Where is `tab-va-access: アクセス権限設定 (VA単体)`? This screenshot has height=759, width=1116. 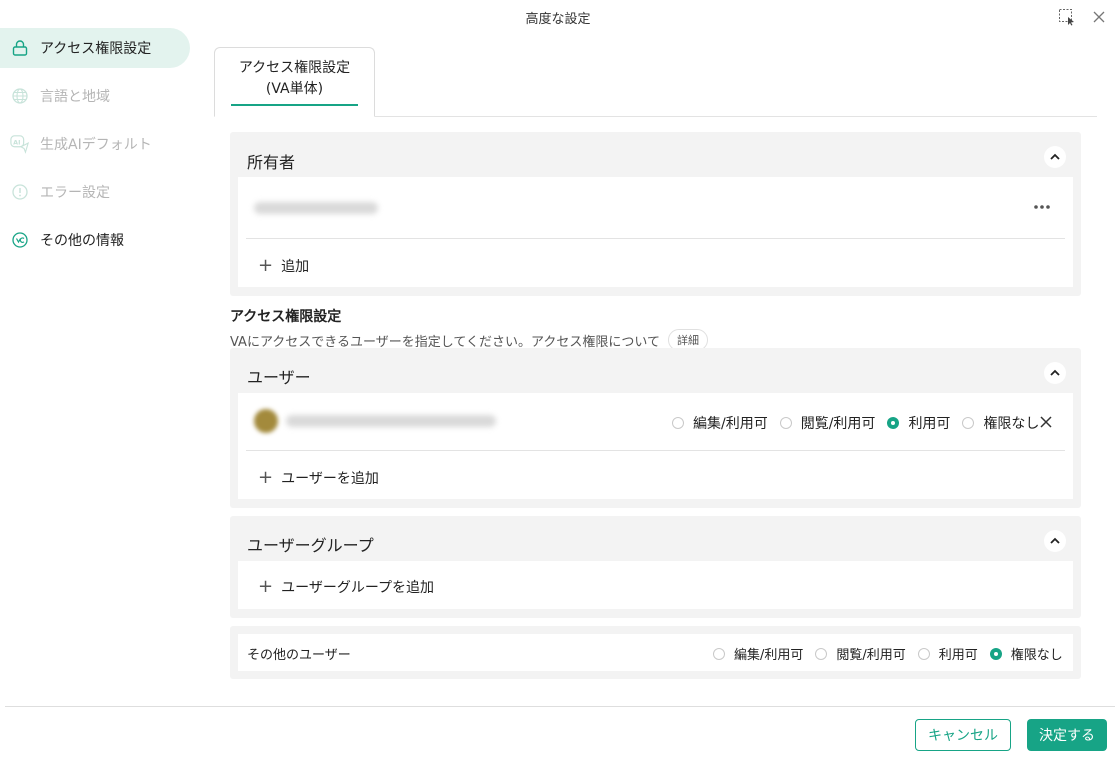
tab-va-access: アクセス権限設定 (VA単体) is located at coordinates (294, 82).